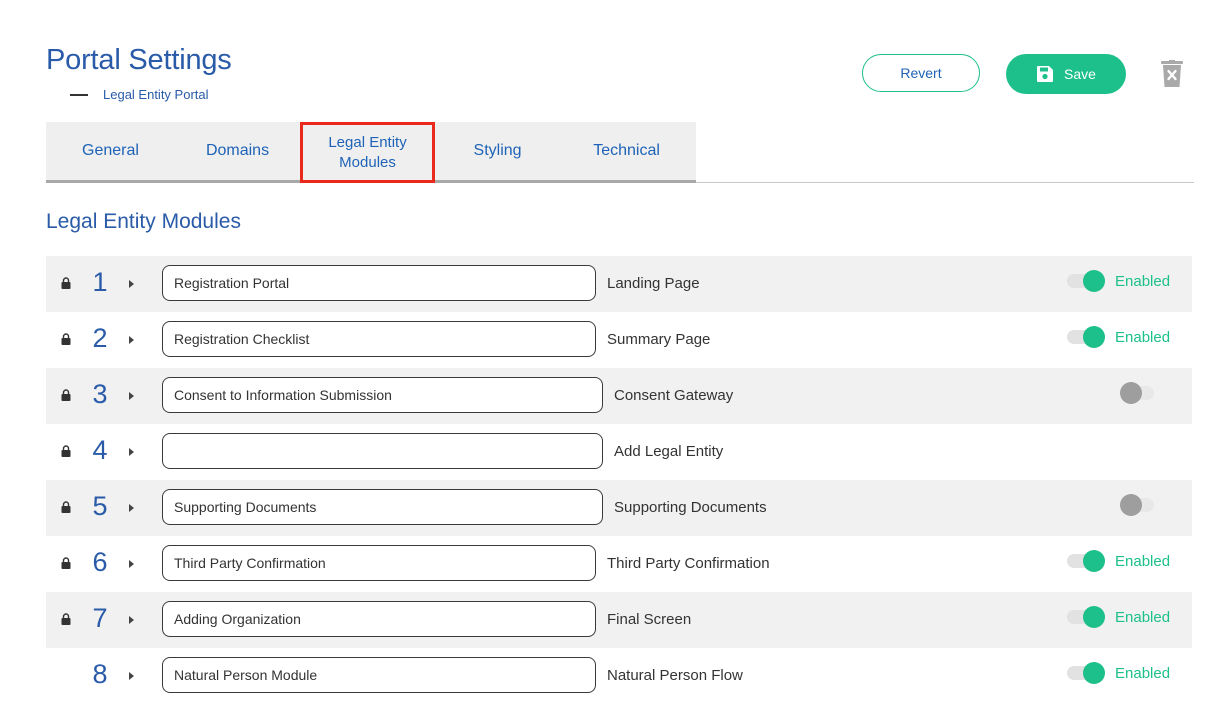  I want to click on module-row: 1 Landing Page Enabled, so click(619, 284).